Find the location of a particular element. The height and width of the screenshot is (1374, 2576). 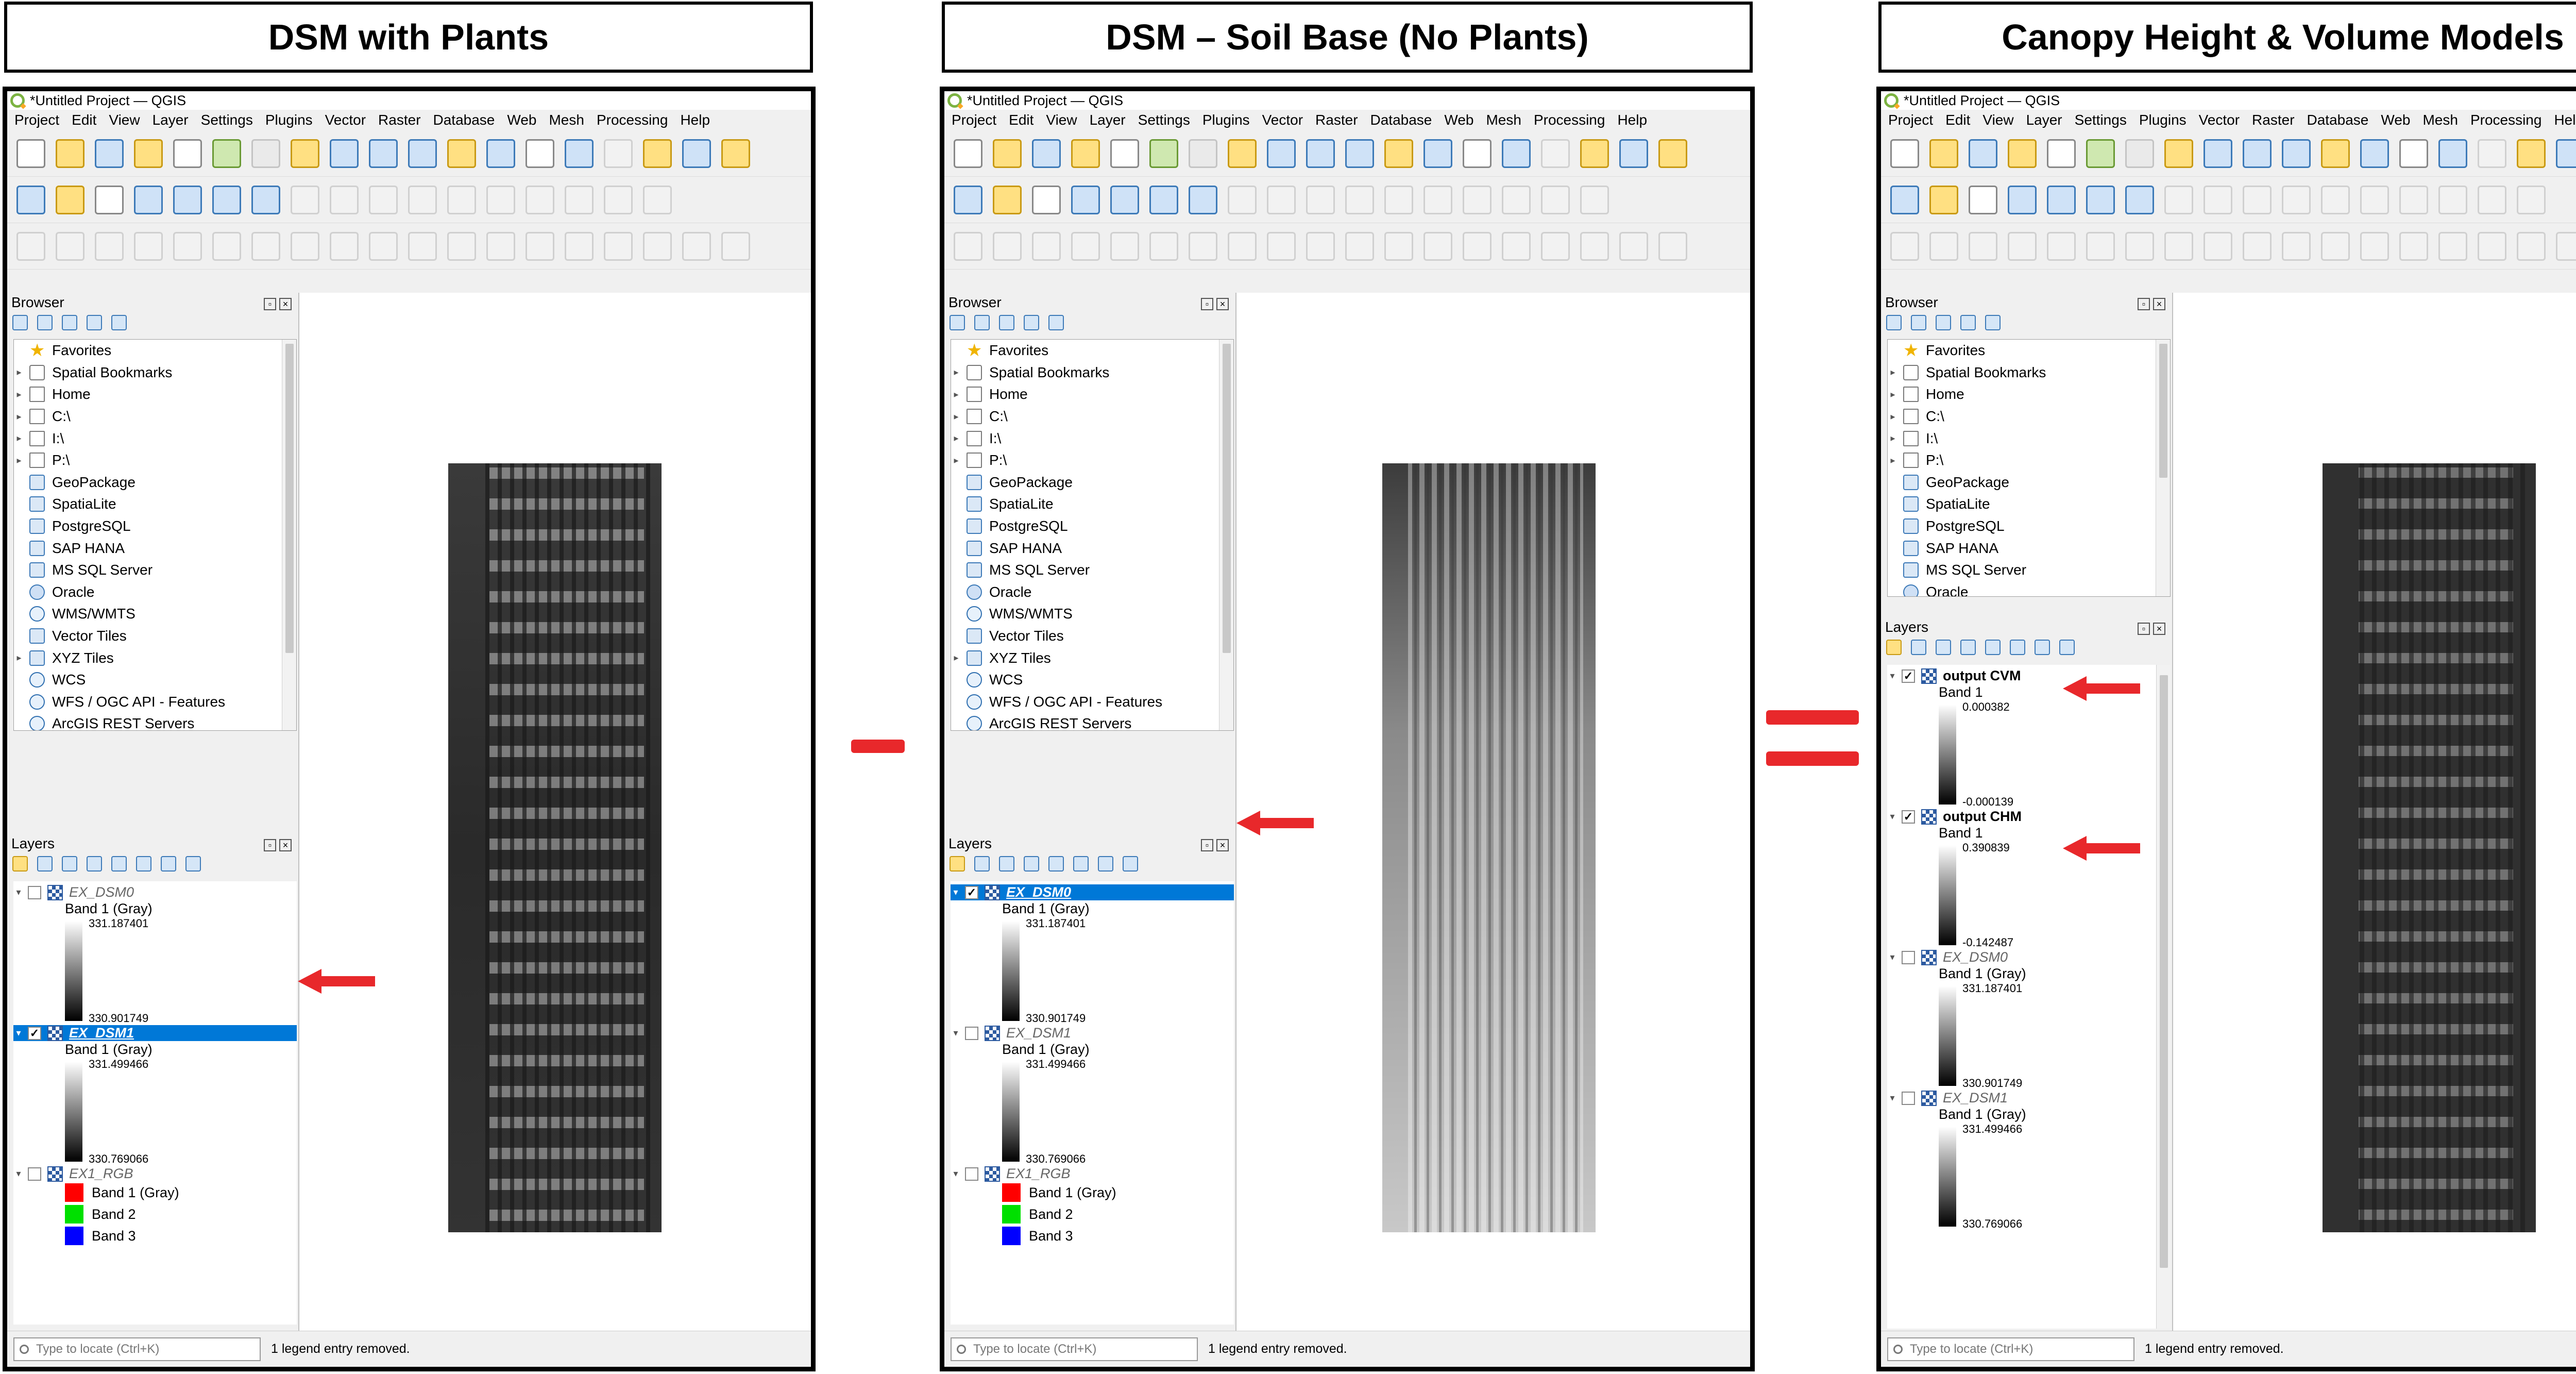

offset-curve-icon is located at coordinates (1359, 246).